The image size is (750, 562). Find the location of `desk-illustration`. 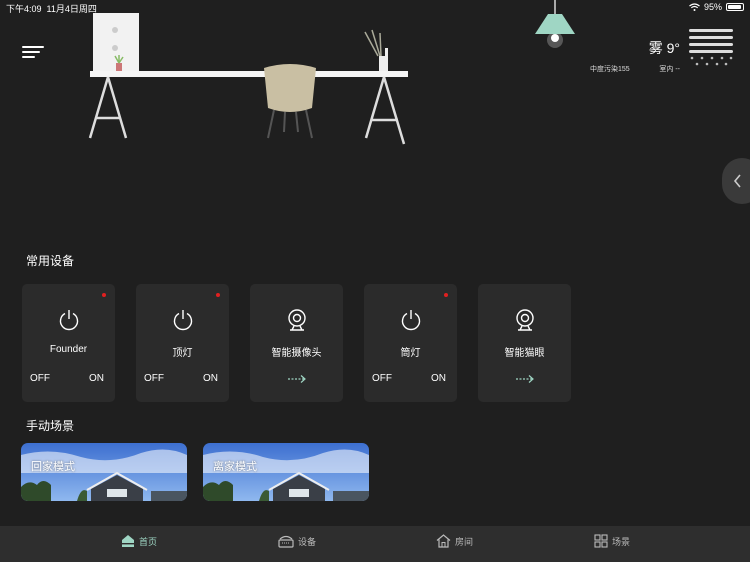

desk-illustration is located at coordinates (248, 79).